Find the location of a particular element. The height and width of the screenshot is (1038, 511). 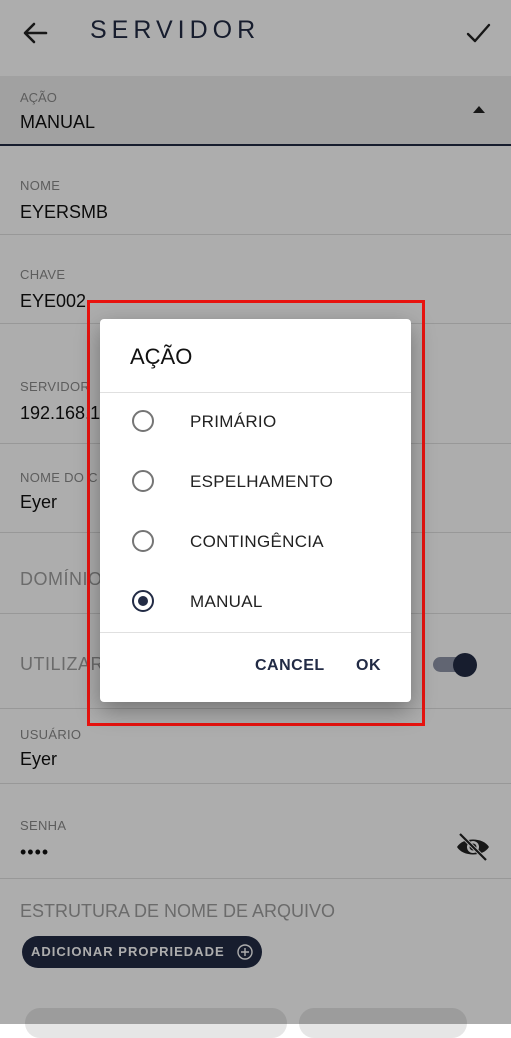

option-primario: PRIMÁRIO is located at coordinates (255, 423).